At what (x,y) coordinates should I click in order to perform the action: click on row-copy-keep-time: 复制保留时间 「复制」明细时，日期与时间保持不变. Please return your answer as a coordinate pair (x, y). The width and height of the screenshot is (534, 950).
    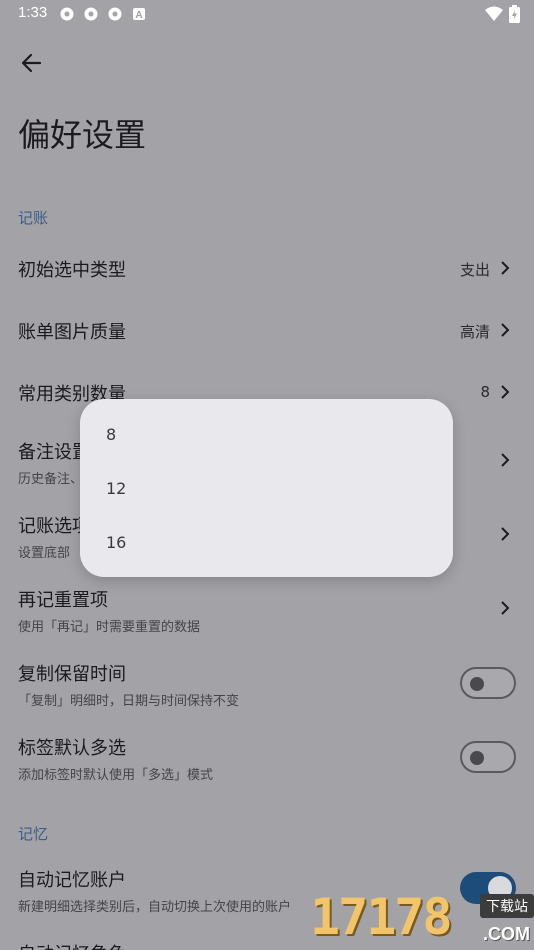
    Looking at the image, I should click on (267, 683).